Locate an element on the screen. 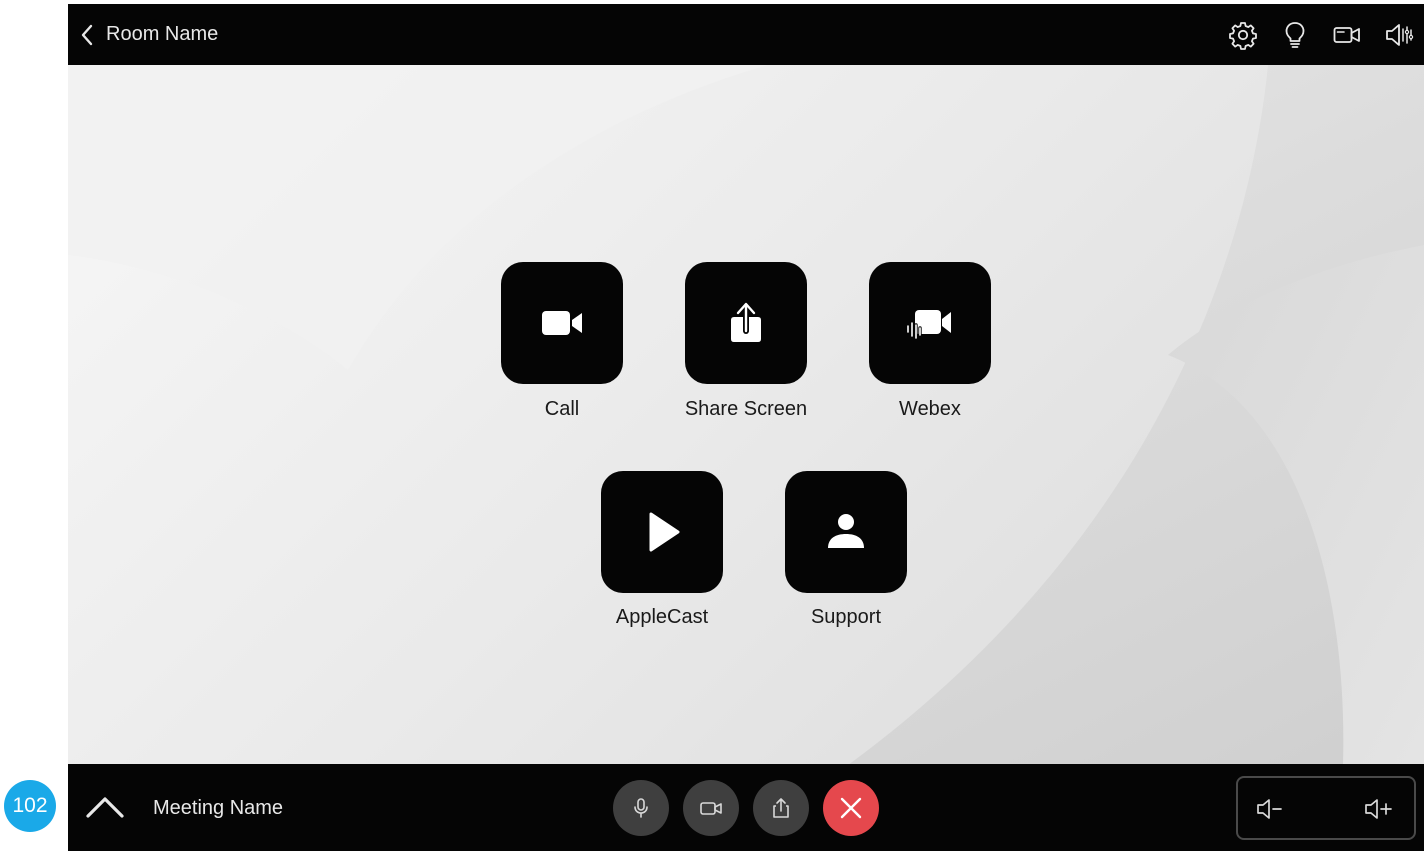 The width and height of the screenshot is (1426, 851). end-call-button is located at coordinates (851, 808).